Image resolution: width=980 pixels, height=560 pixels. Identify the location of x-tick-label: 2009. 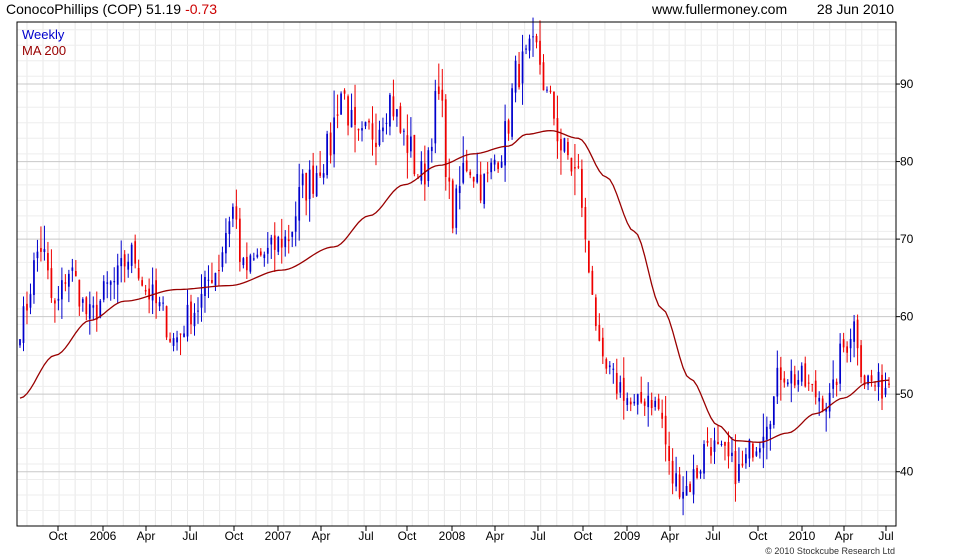
(627, 536).